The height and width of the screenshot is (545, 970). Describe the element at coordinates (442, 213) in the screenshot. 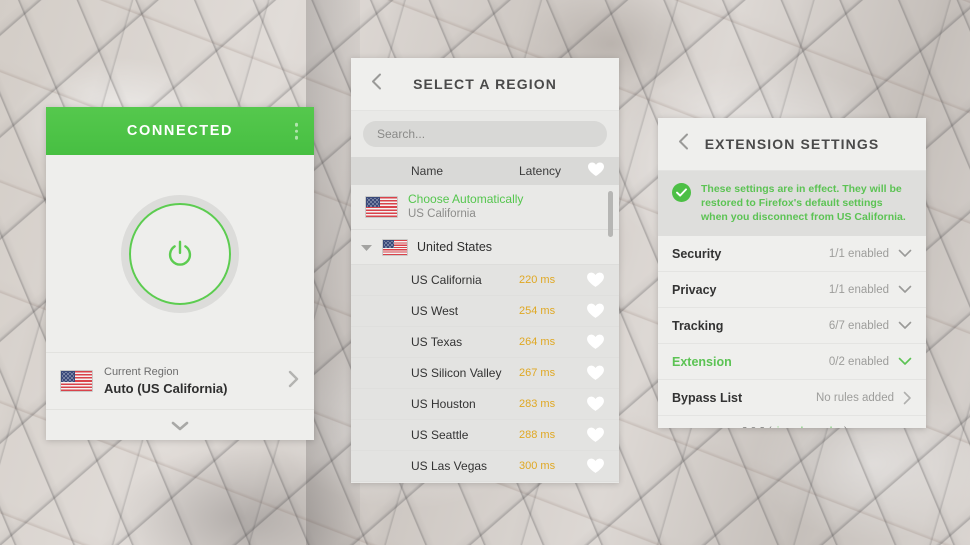

I see `choose-automatically-subtitle: US California` at that location.